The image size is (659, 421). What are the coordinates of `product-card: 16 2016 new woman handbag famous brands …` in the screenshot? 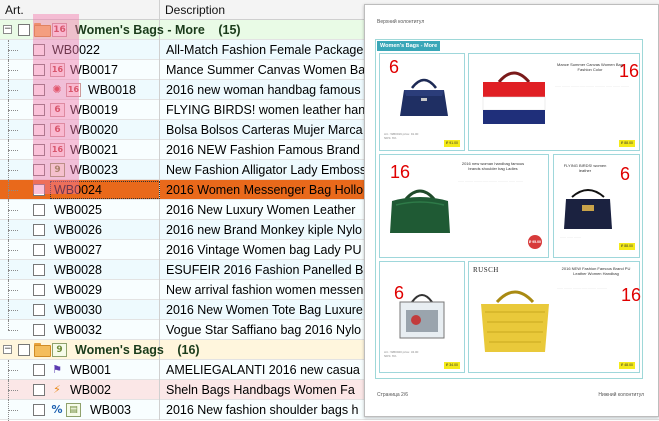 It's located at (464, 206).